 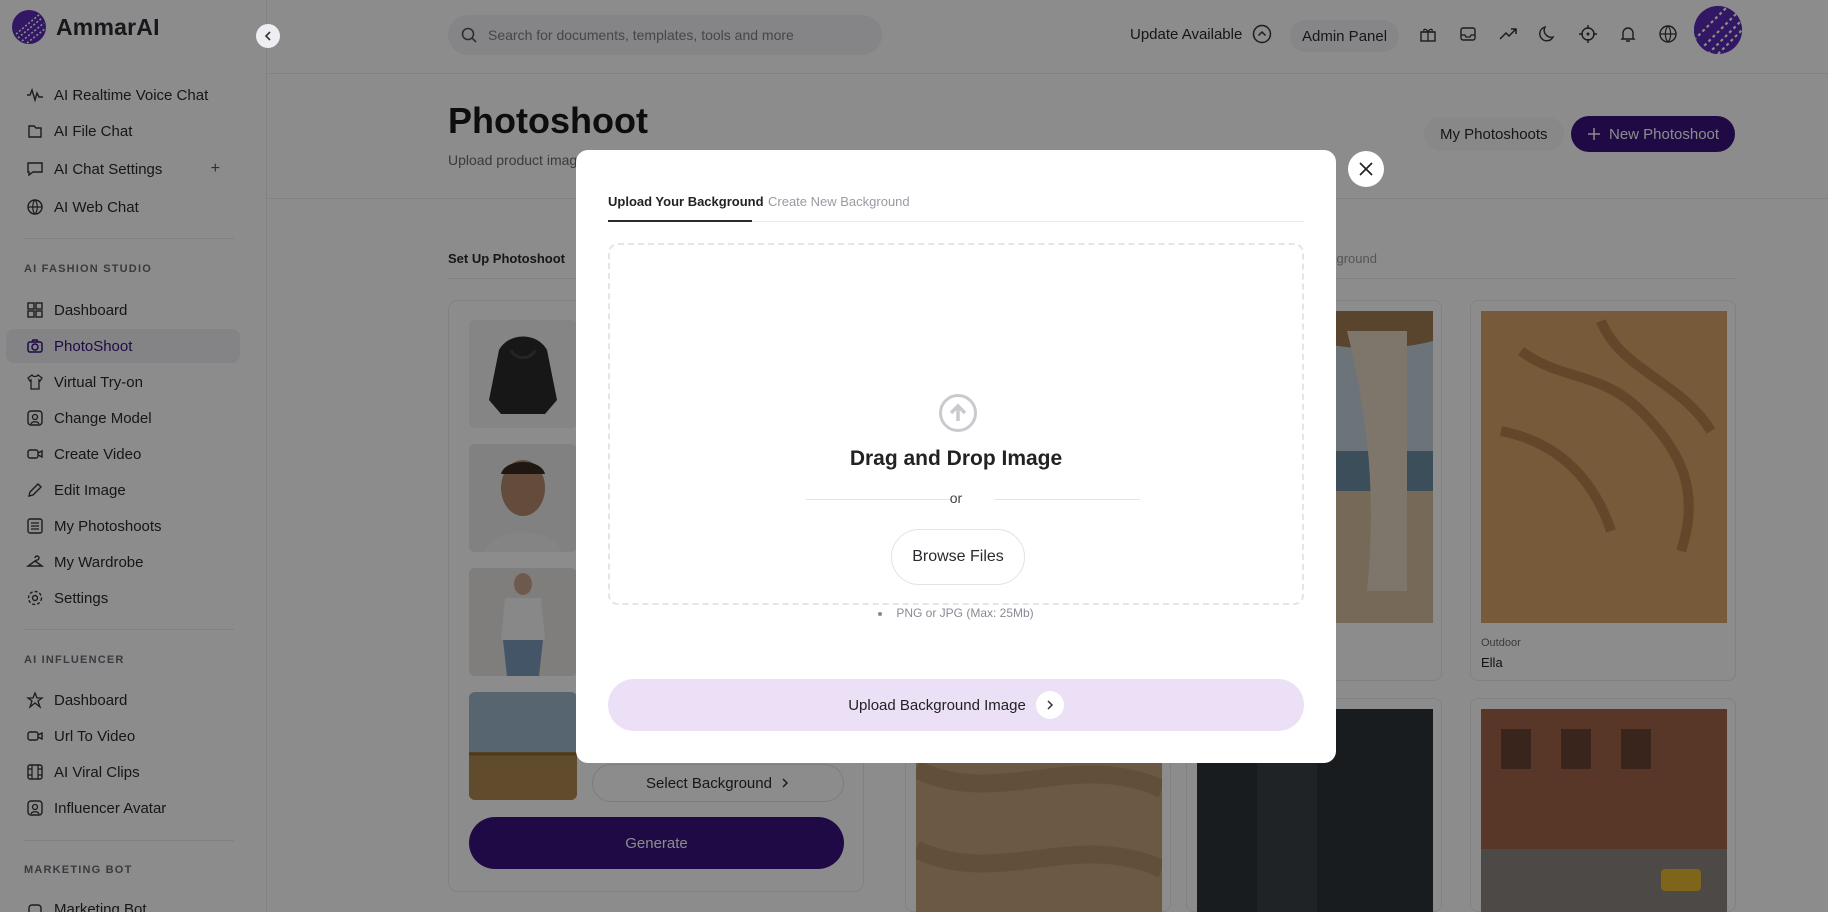 I want to click on active-tab-underline, so click(x=680, y=221).